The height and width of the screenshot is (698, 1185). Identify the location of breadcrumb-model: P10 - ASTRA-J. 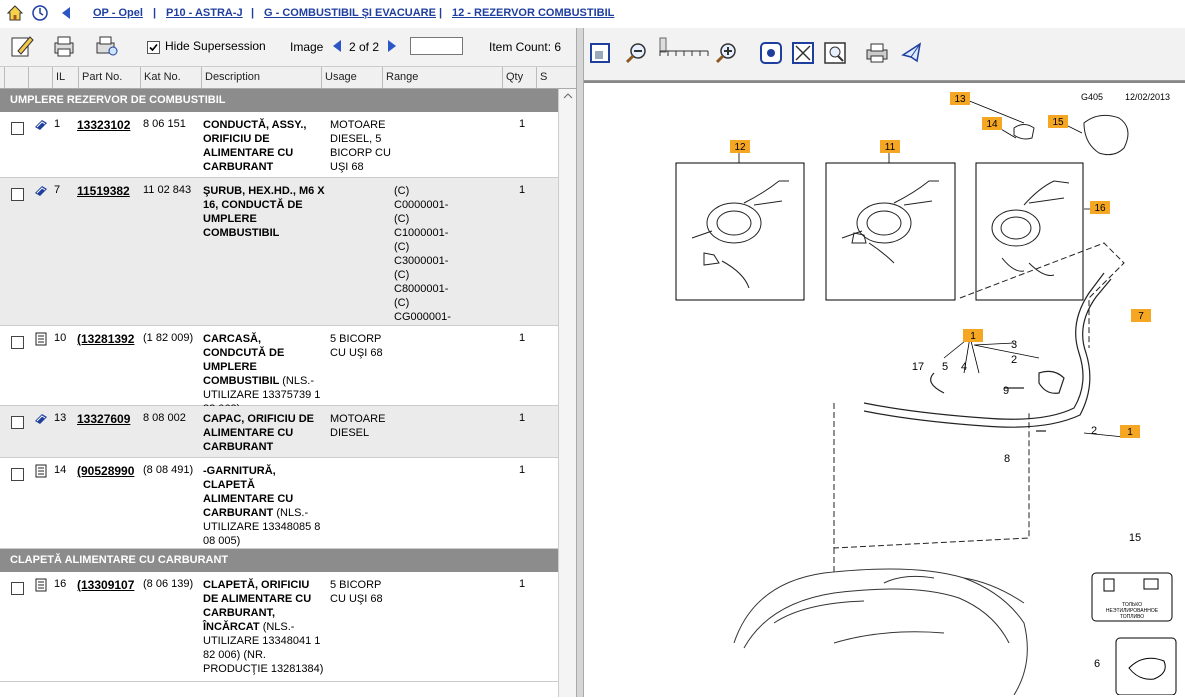
(204, 13).